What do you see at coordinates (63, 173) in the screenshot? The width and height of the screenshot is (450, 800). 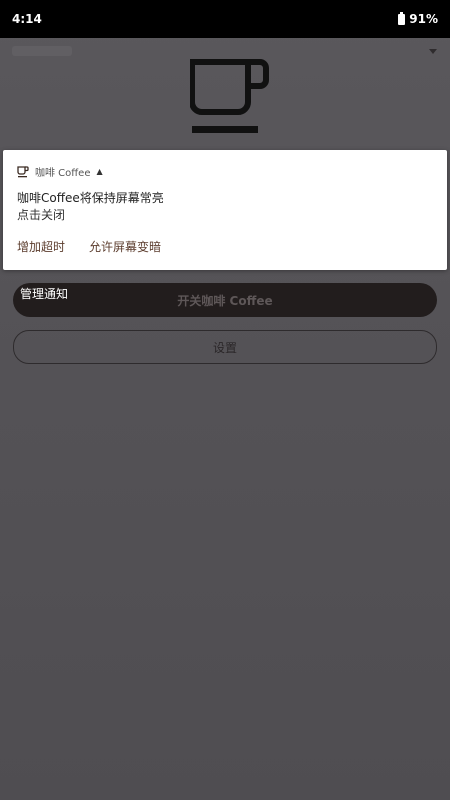 I see `notification-app-name: 咖啡 Coffee` at bounding box center [63, 173].